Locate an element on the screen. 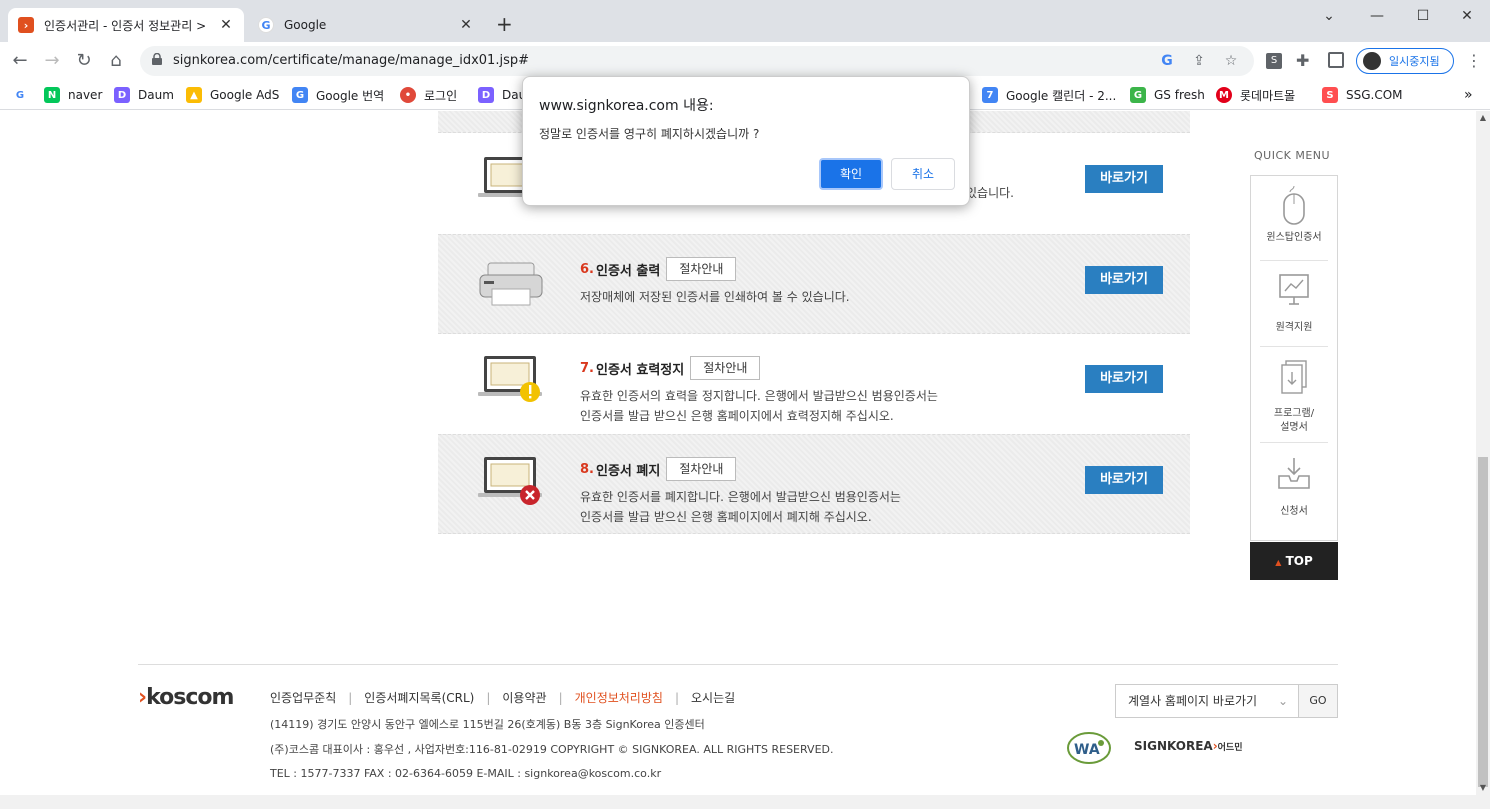 The width and height of the screenshot is (1490, 809). footer-link-cps: 인증업무준칙 is located at coordinates (303, 698).